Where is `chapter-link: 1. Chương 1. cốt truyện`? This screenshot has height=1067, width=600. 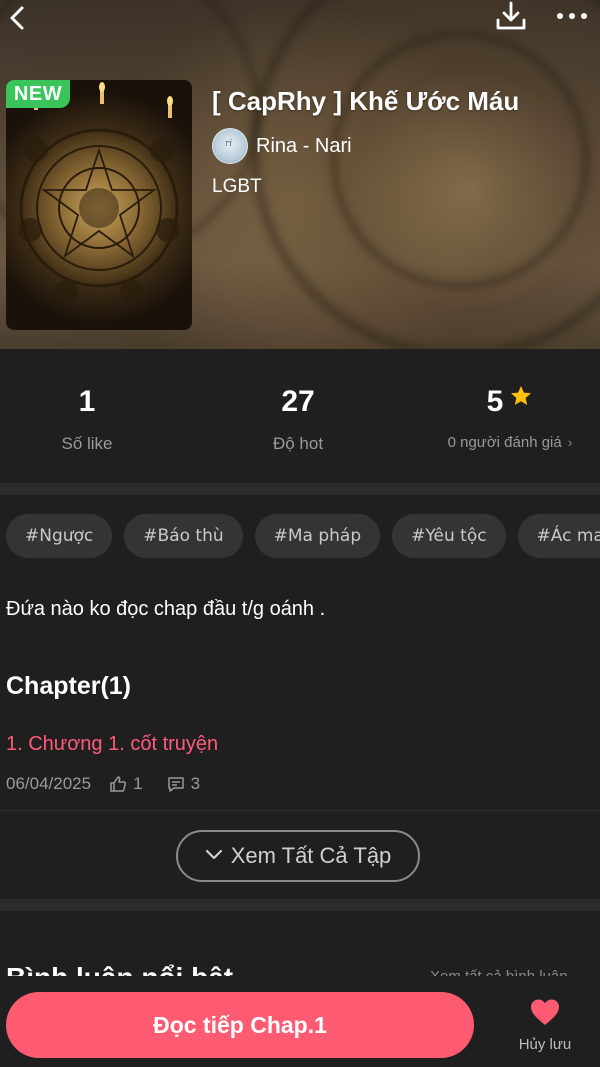
chapter-link: 1. Chương 1. cốt truyện is located at coordinates (112, 744).